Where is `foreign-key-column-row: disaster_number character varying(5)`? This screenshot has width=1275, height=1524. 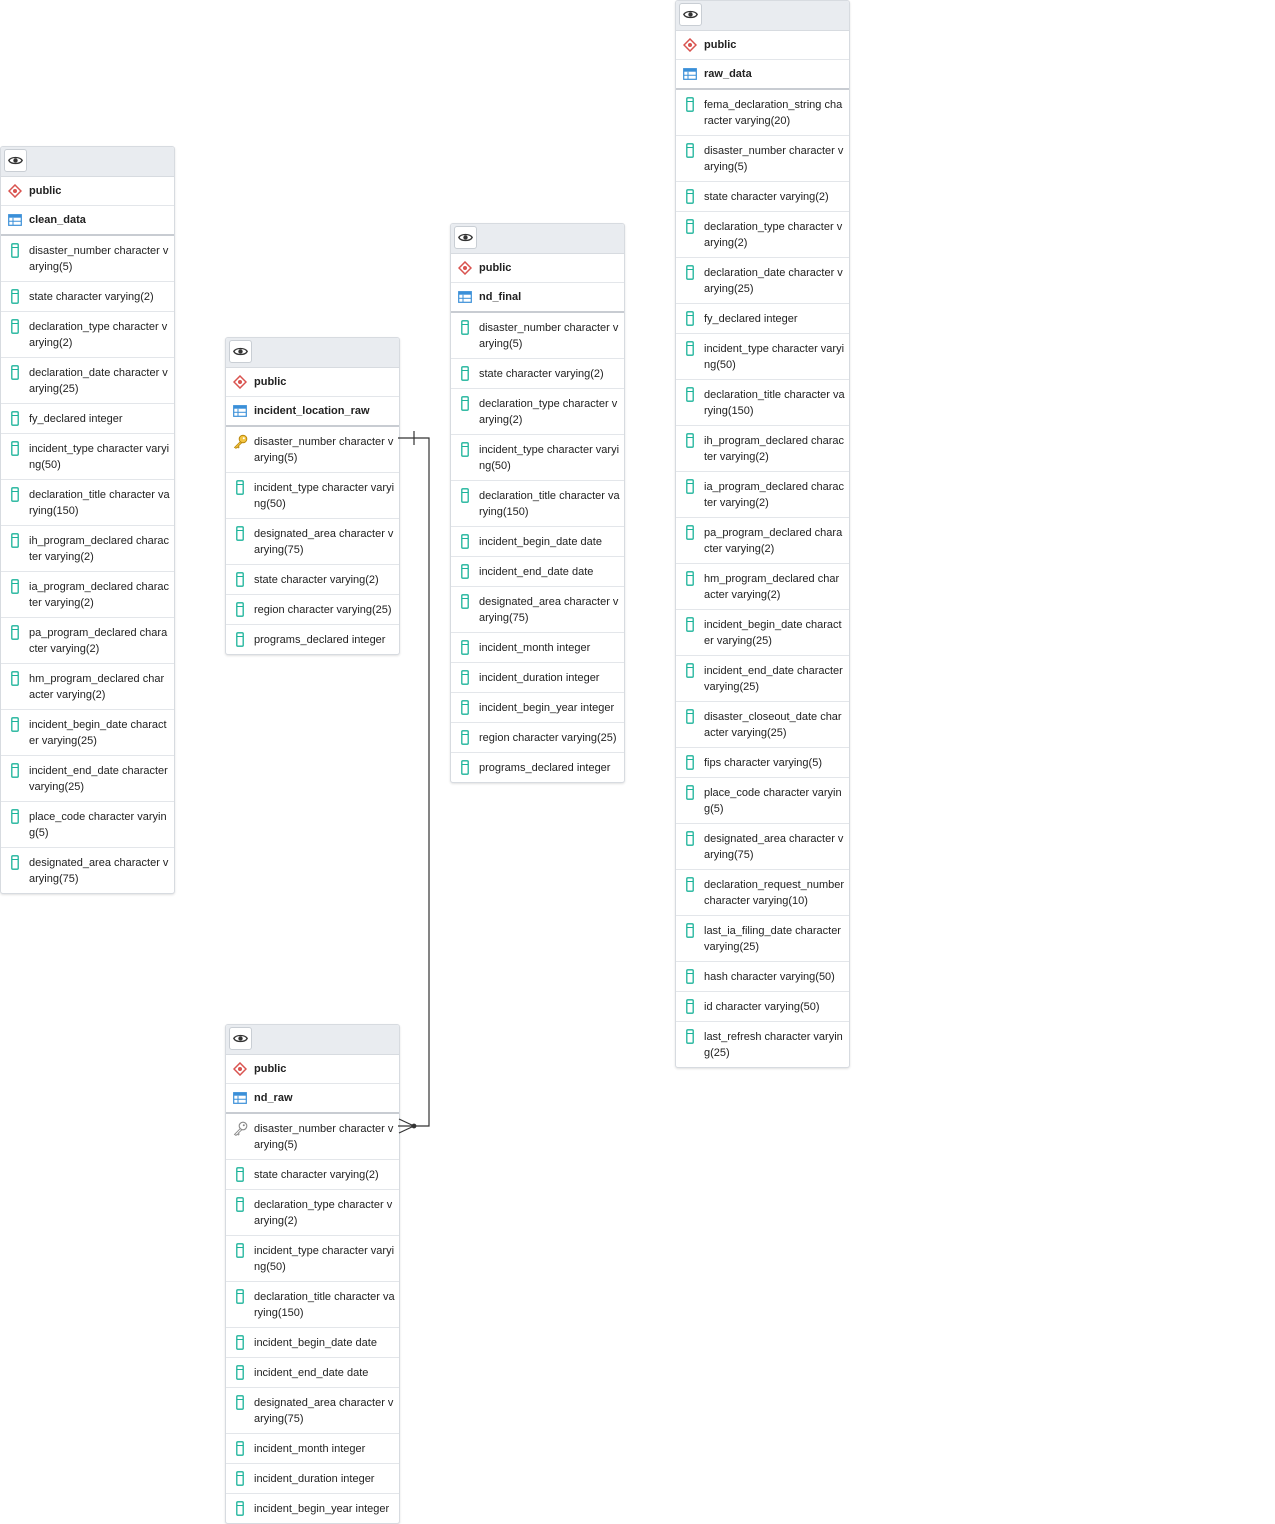
foreign-key-column-row: disaster_number character varying(5) is located at coordinates (312, 1137).